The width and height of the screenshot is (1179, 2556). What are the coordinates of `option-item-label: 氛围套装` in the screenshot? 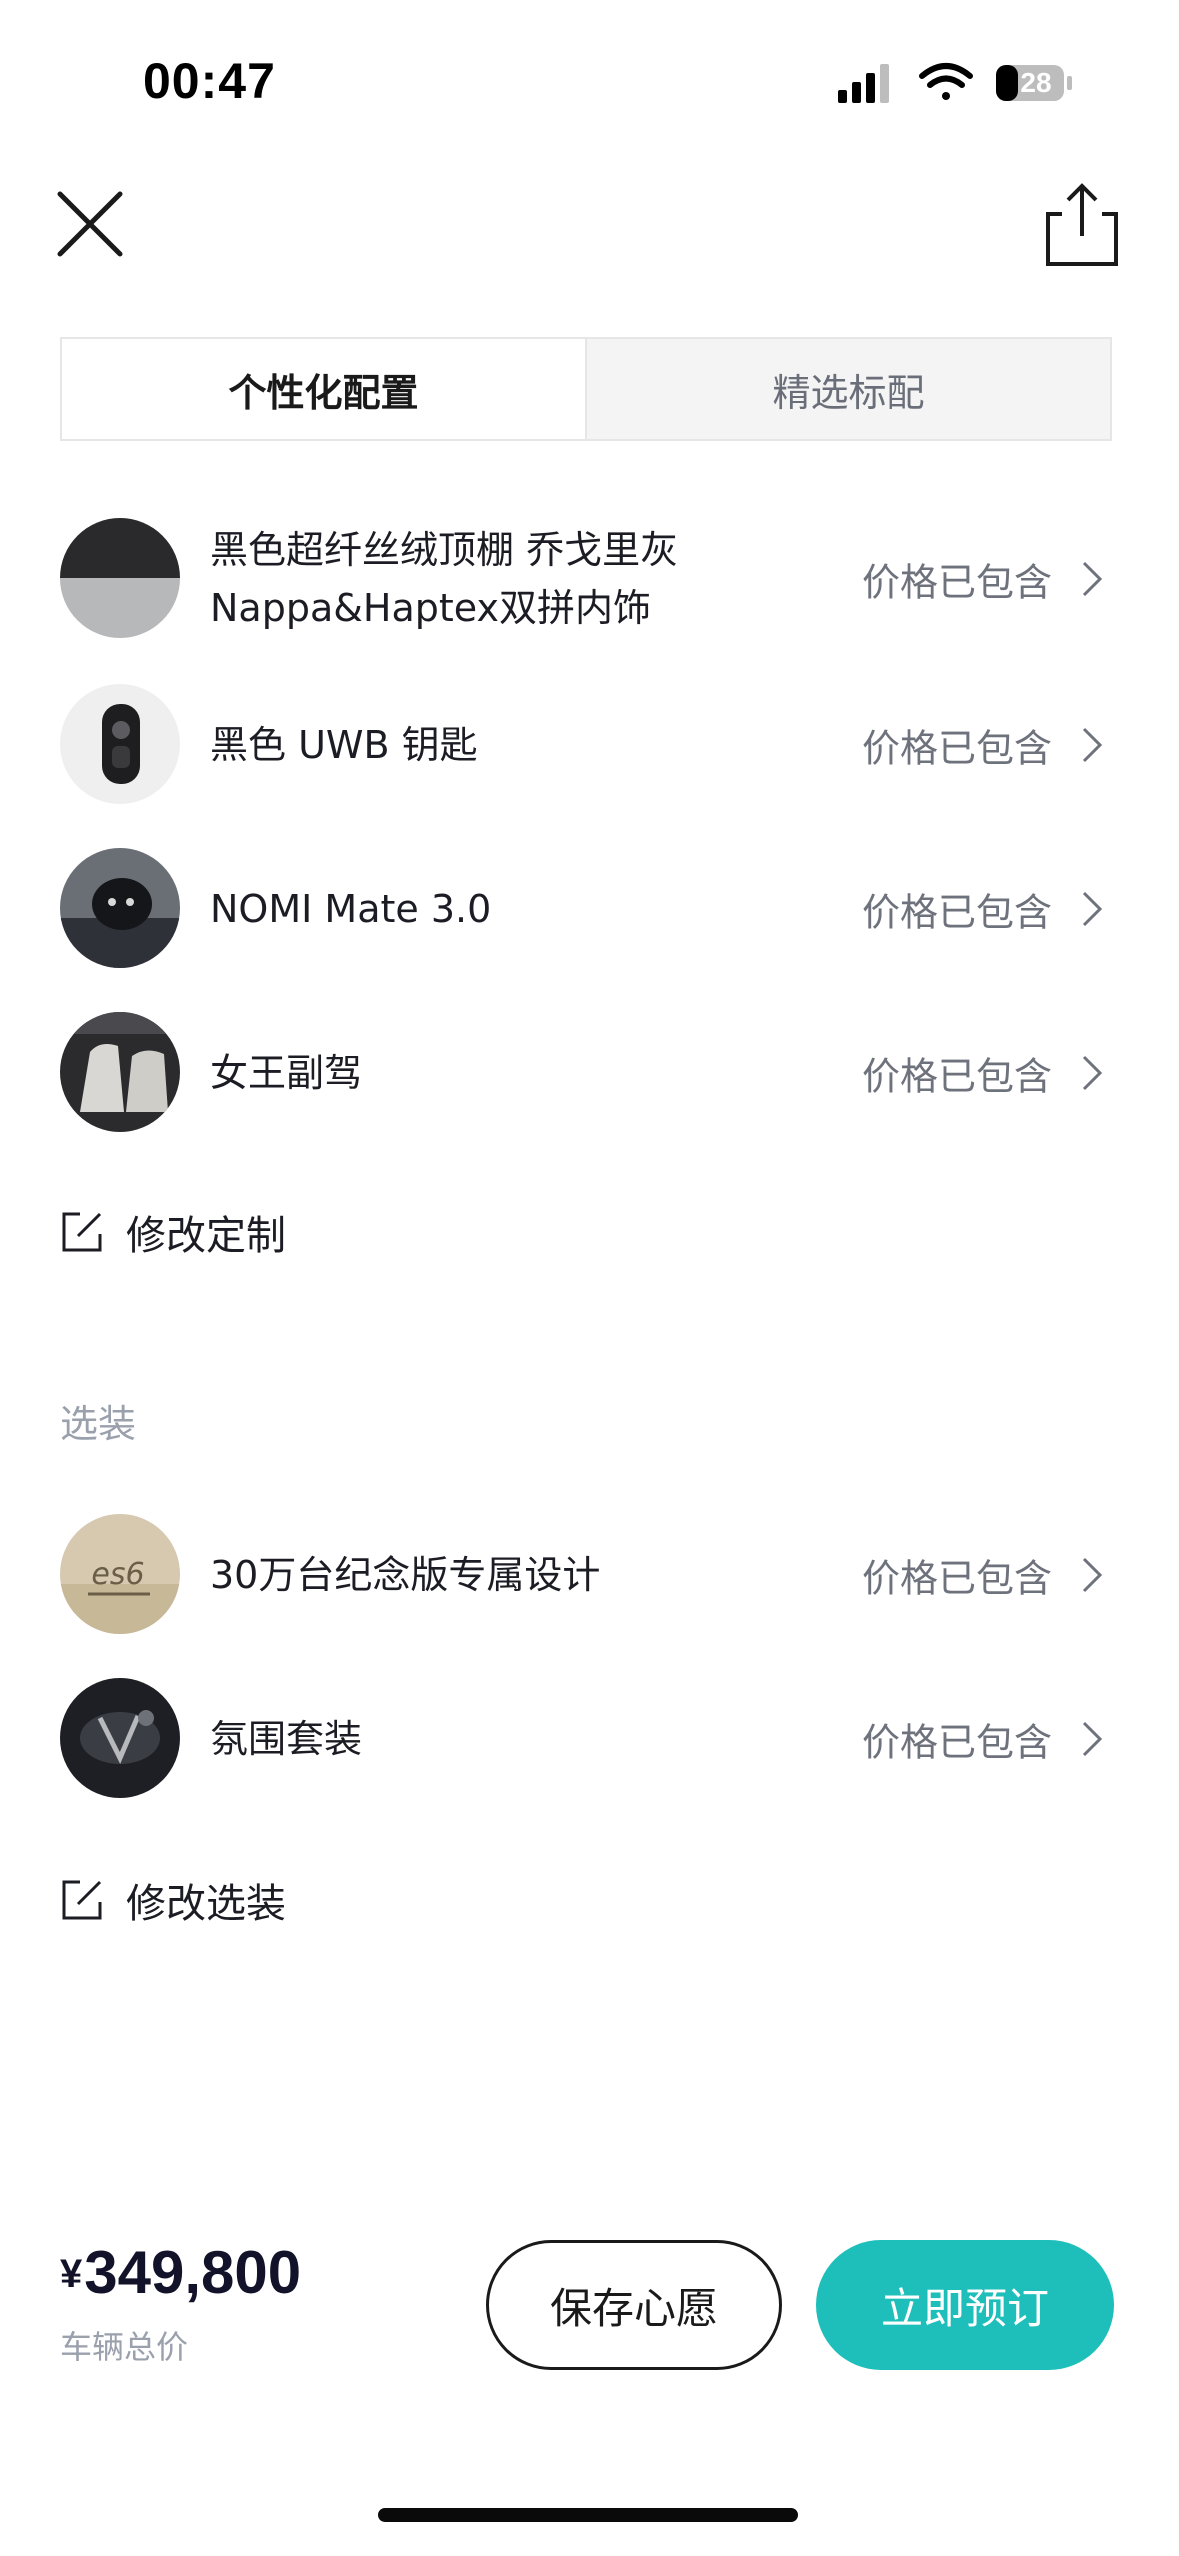 It's located at (286, 1739).